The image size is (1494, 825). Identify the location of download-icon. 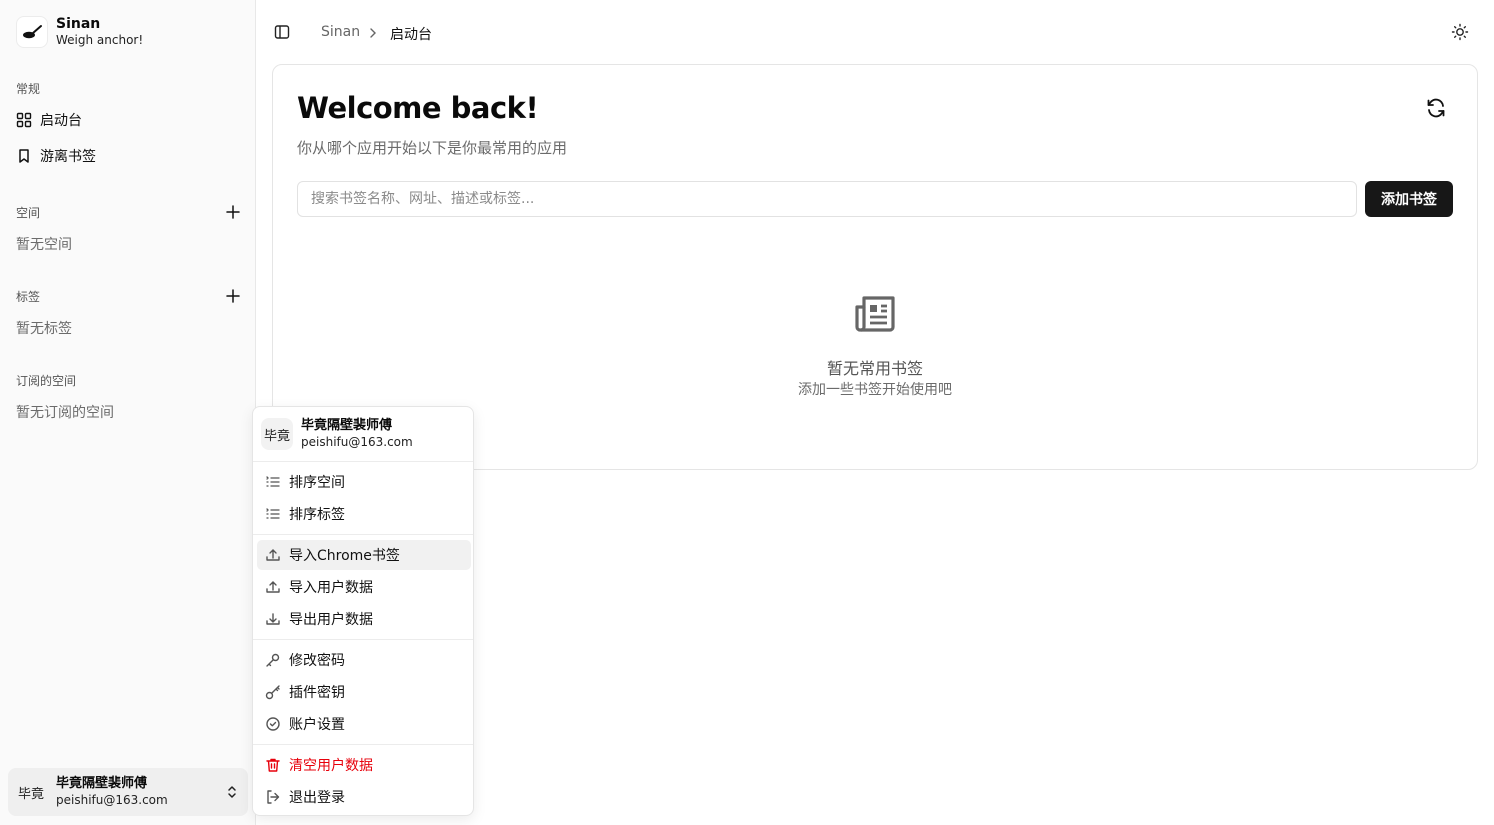
(273, 619).